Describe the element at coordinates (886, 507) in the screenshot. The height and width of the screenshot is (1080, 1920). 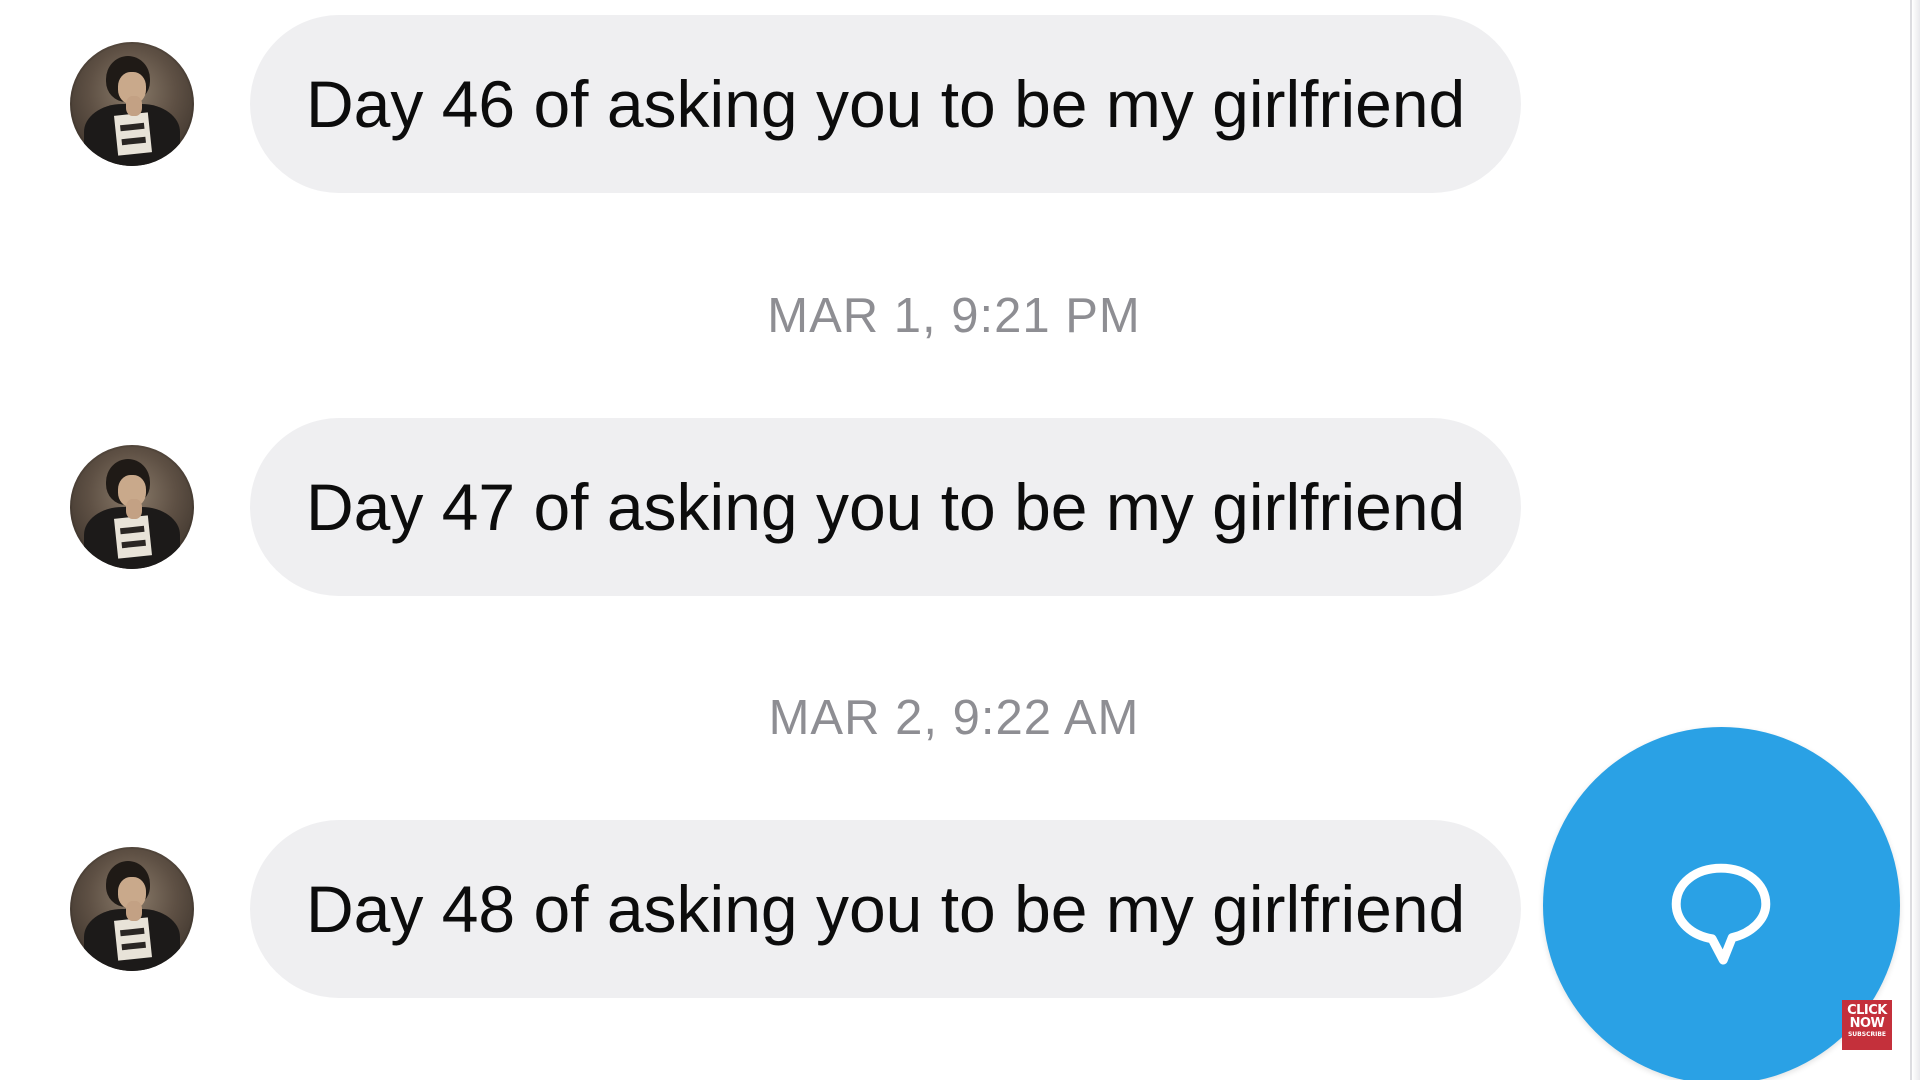
I see `message-bubble: Day 47 of asking you to be my girlfriend` at that location.